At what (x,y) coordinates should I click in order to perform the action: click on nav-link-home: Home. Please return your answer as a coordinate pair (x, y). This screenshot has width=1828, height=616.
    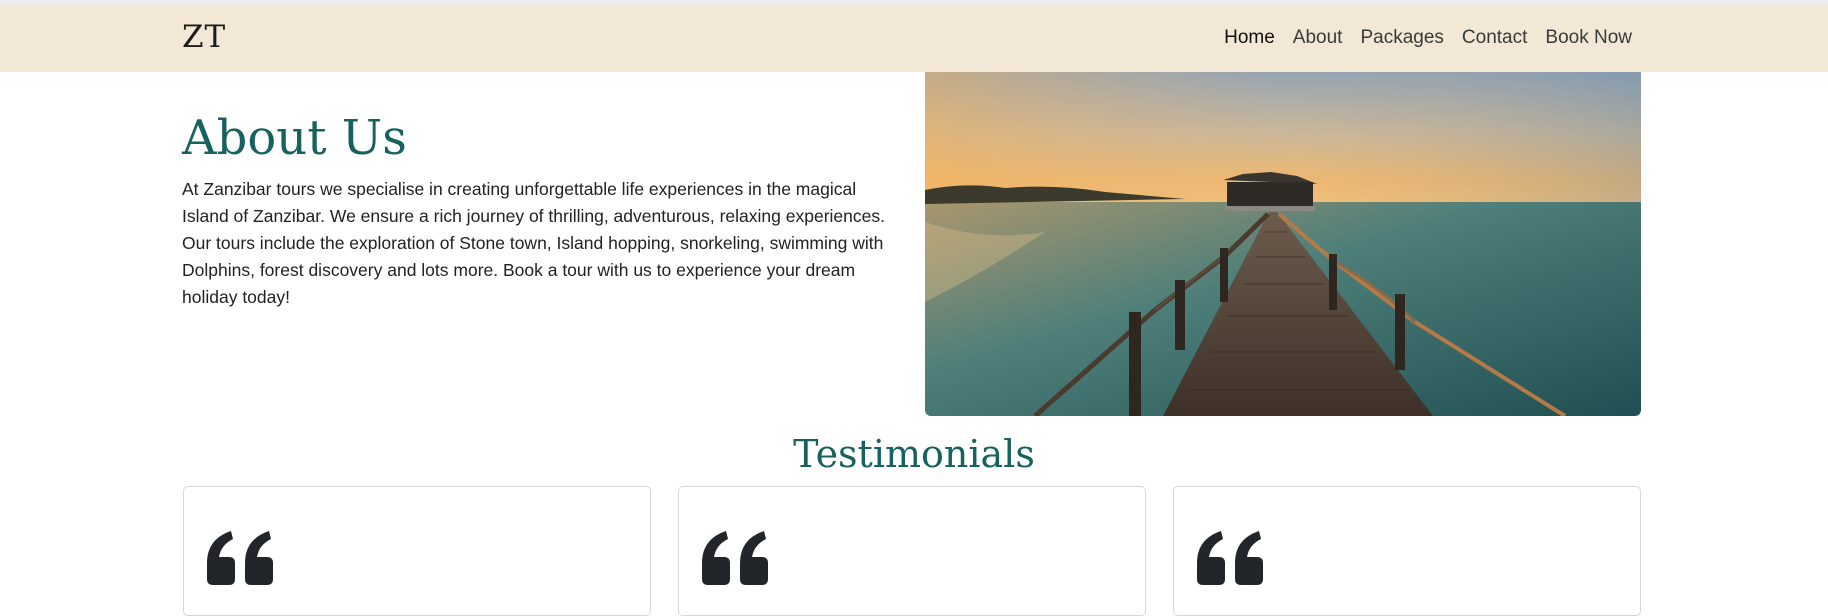
    Looking at the image, I should click on (1249, 38).